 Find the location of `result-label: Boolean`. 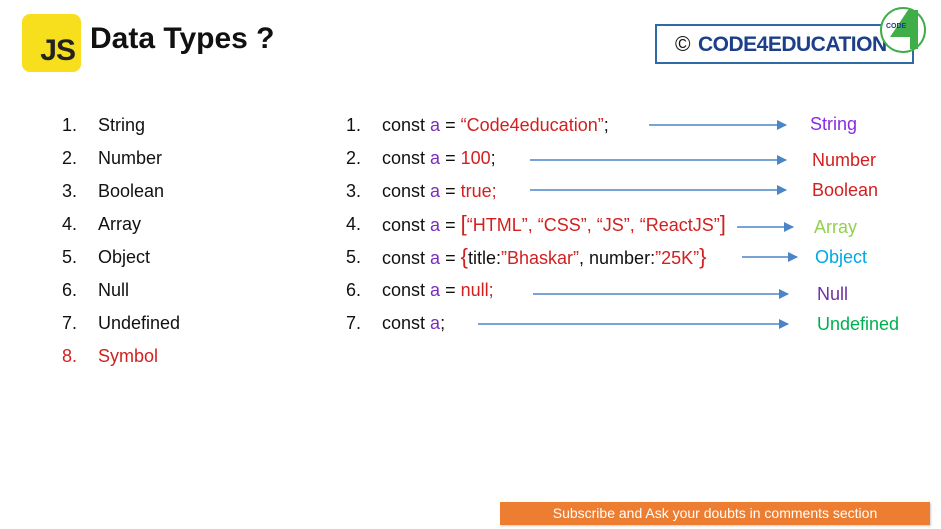

result-label: Boolean is located at coordinates (845, 190).